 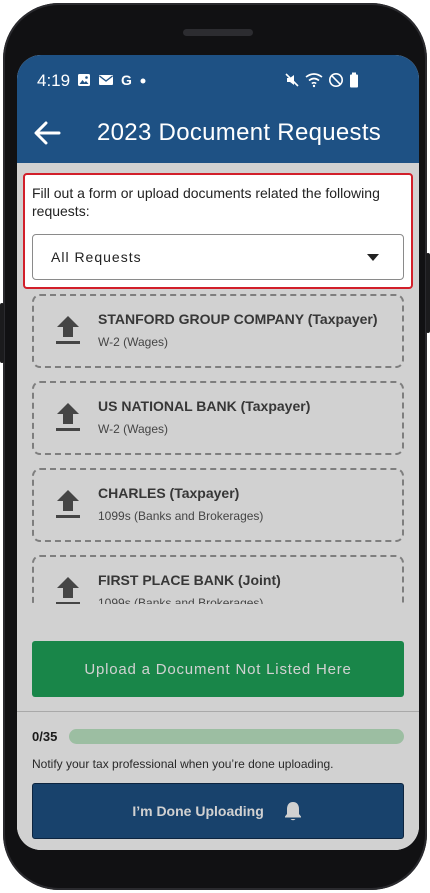 I want to click on request-name: CHARLES (Taxpayer), so click(x=169, y=493).